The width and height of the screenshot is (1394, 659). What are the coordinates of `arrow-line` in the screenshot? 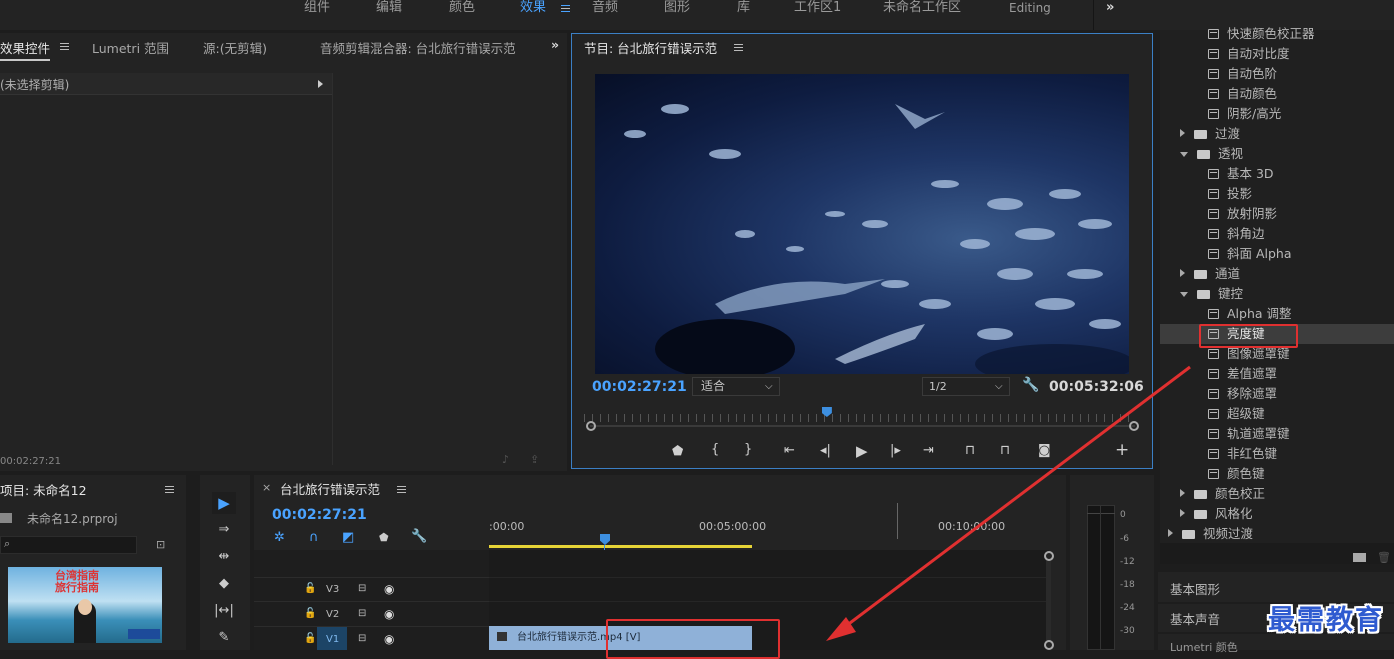 It's located at (1014, 499).